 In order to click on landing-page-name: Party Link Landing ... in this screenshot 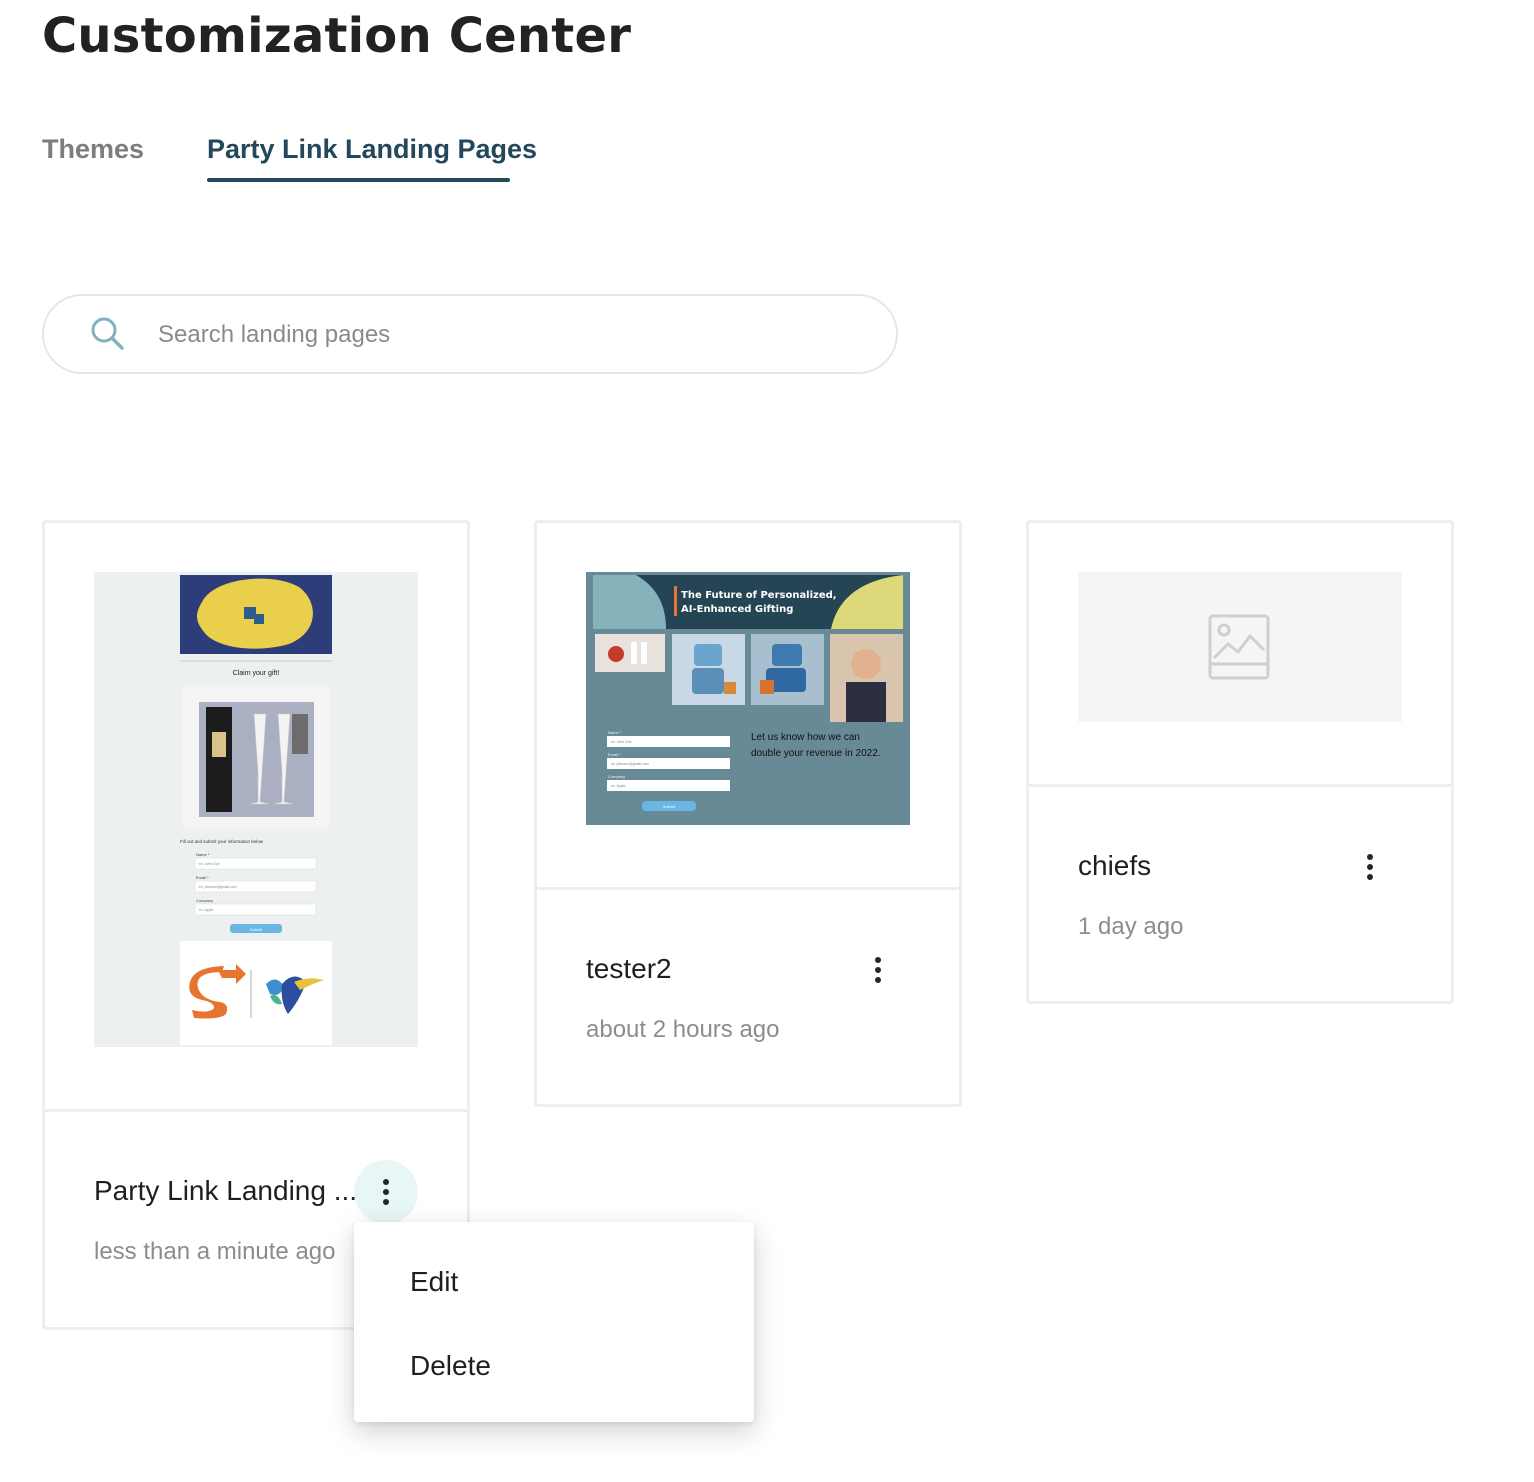, I will do `click(225, 1191)`.